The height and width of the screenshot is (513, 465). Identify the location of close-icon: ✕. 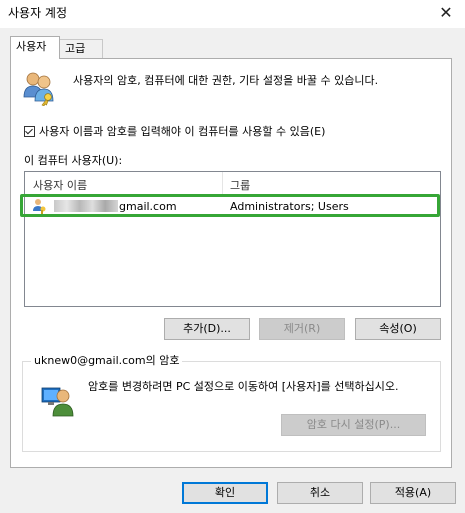
(446, 13).